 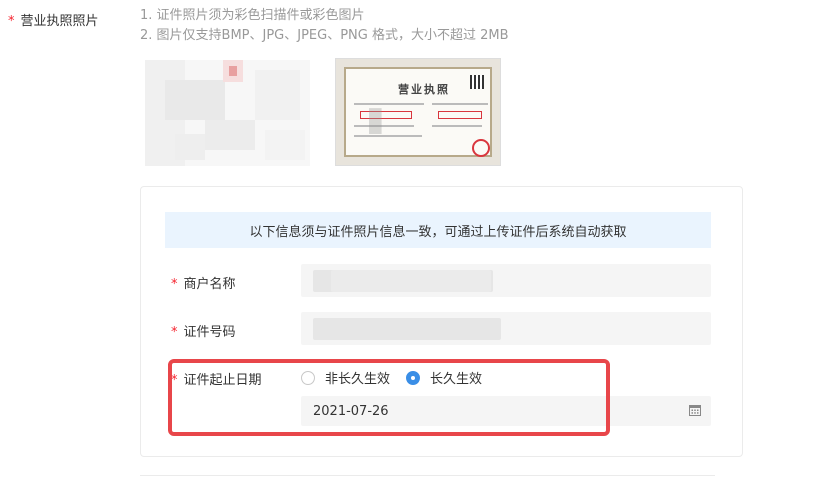 I want to click on info-notice: 以下信息须与证件照片信息一致，可通过上传证件后系统自动获取, so click(x=438, y=230).